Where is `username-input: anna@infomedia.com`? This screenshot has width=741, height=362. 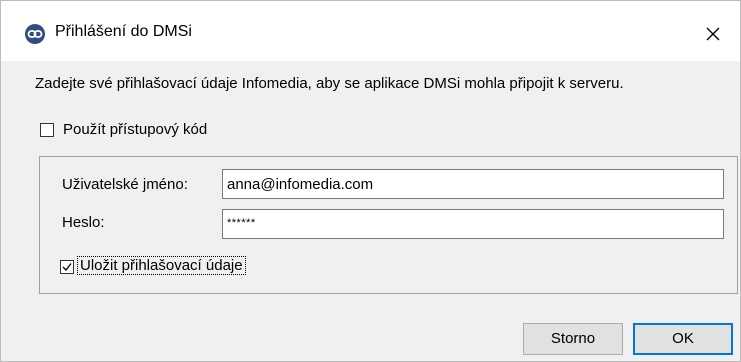
username-input: anna@infomedia.com is located at coordinates (473, 184).